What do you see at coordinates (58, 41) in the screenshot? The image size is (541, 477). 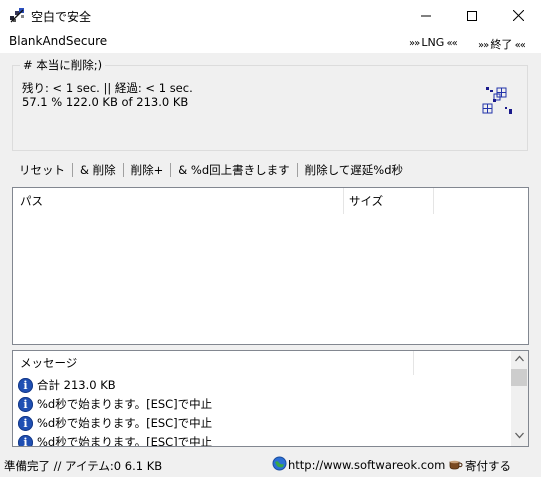 I see `app-name-menu: BlankAndSecure` at bounding box center [58, 41].